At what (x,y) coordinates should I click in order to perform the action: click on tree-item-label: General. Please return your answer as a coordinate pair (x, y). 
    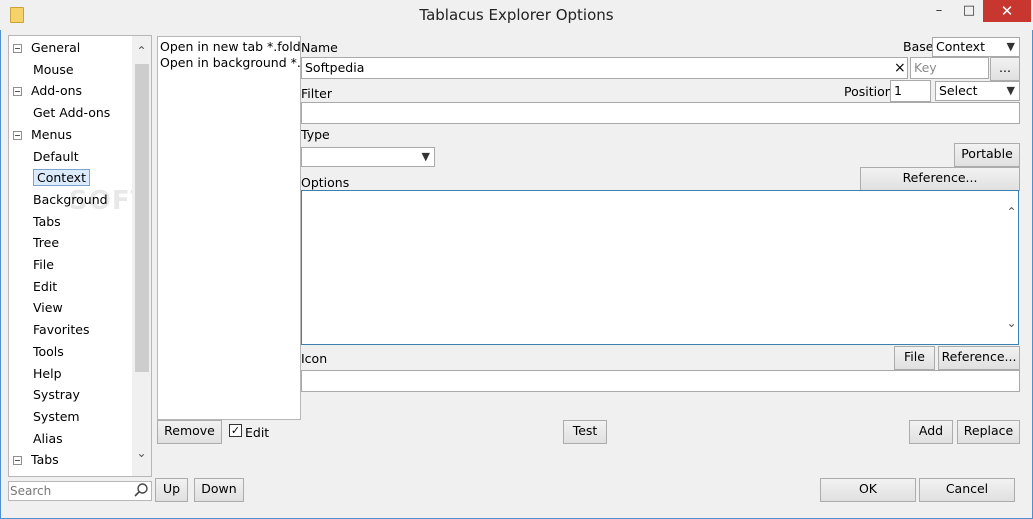
    Looking at the image, I should click on (56, 47).